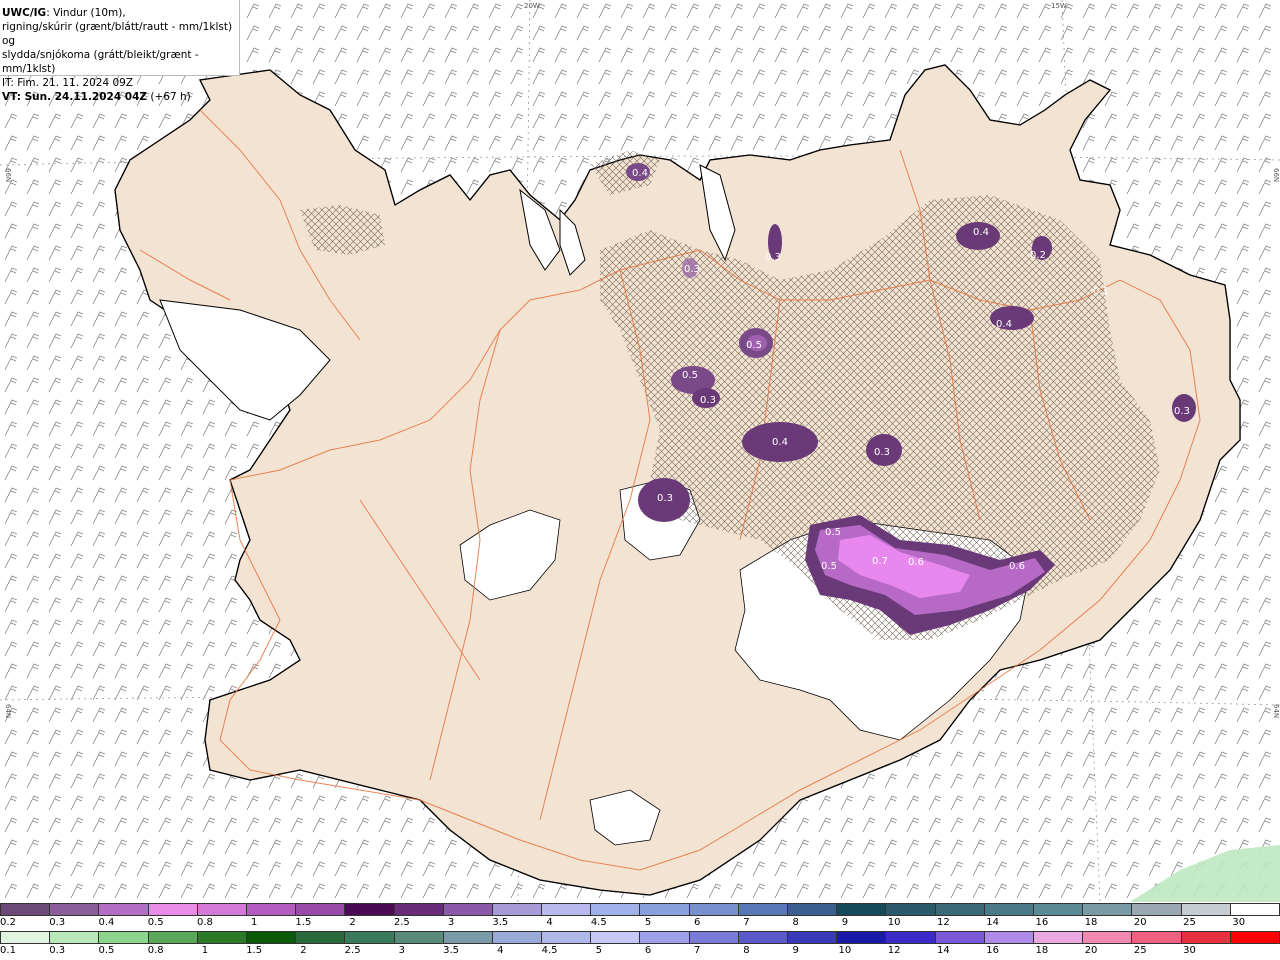  Describe the element at coordinates (1189, 950) in the screenshot. I see `legend-label: 30` at that location.